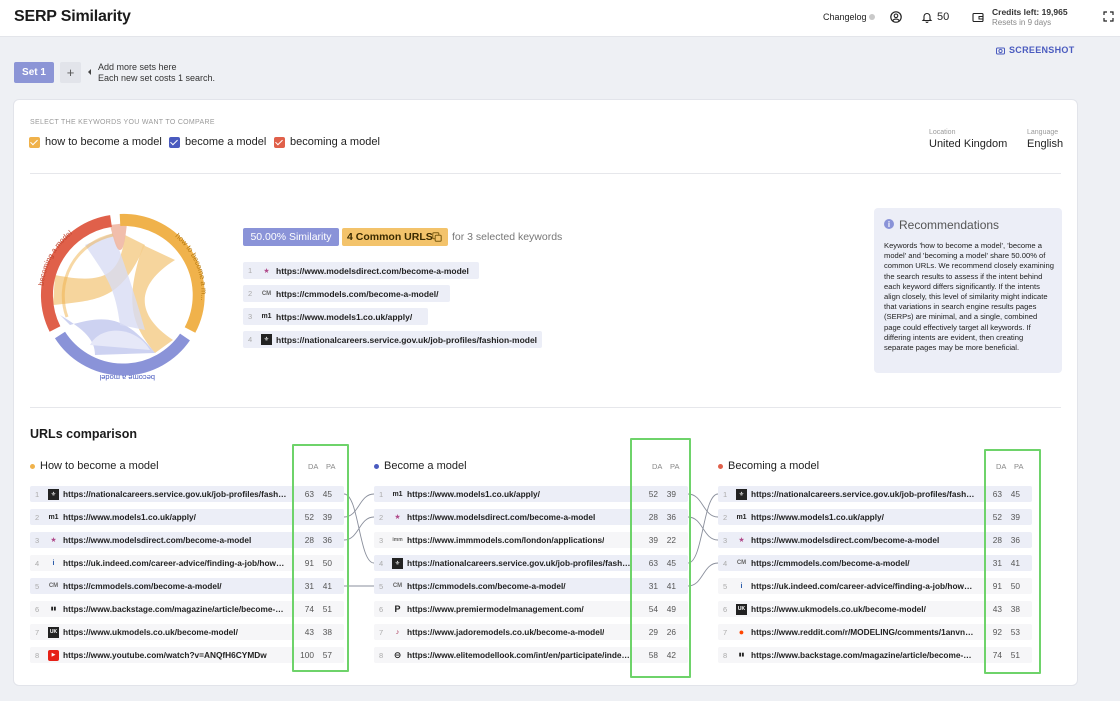 The width and height of the screenshot is (1120, 701). What do you see at coordinates (266, 316) in the screenshot?
I see `m1-icon: m1` at bounding box center [266, 316].